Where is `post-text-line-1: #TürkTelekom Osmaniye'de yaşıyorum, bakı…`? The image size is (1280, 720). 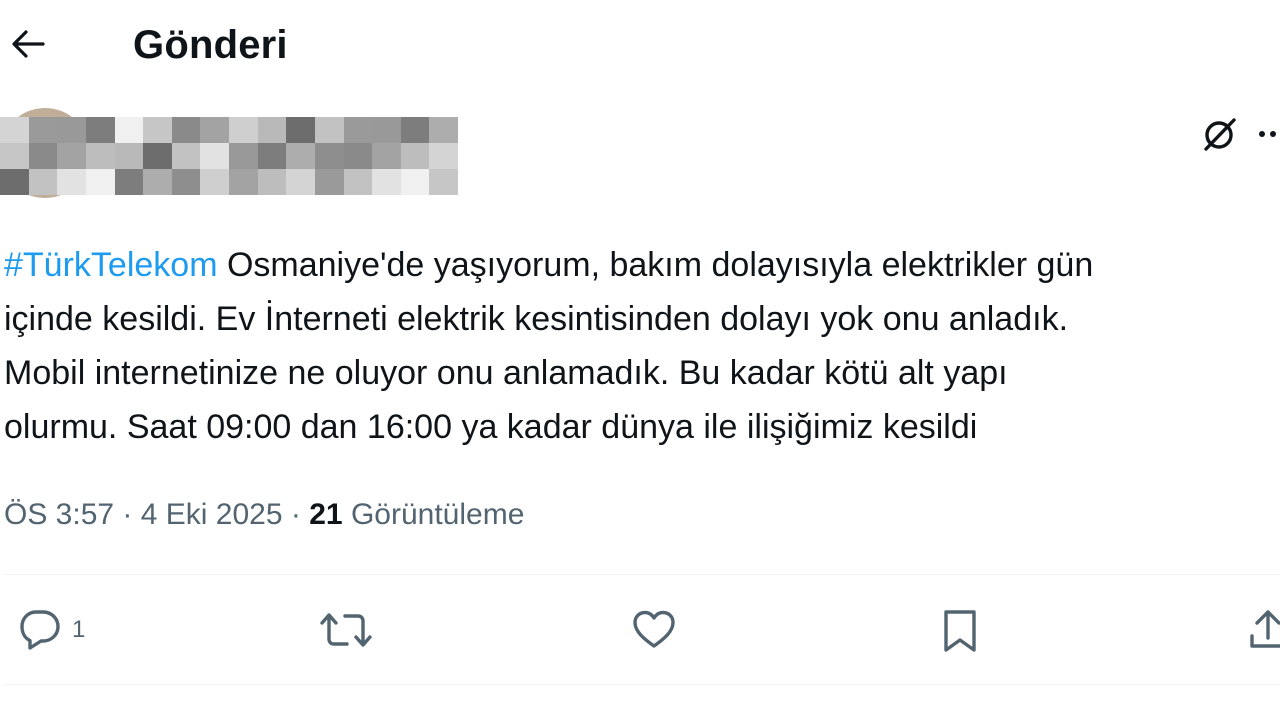
post-text-line-1: #TürkTelekom Osmaniye'de yaşıyorum, bakı… is located at coordinates (642, 265).